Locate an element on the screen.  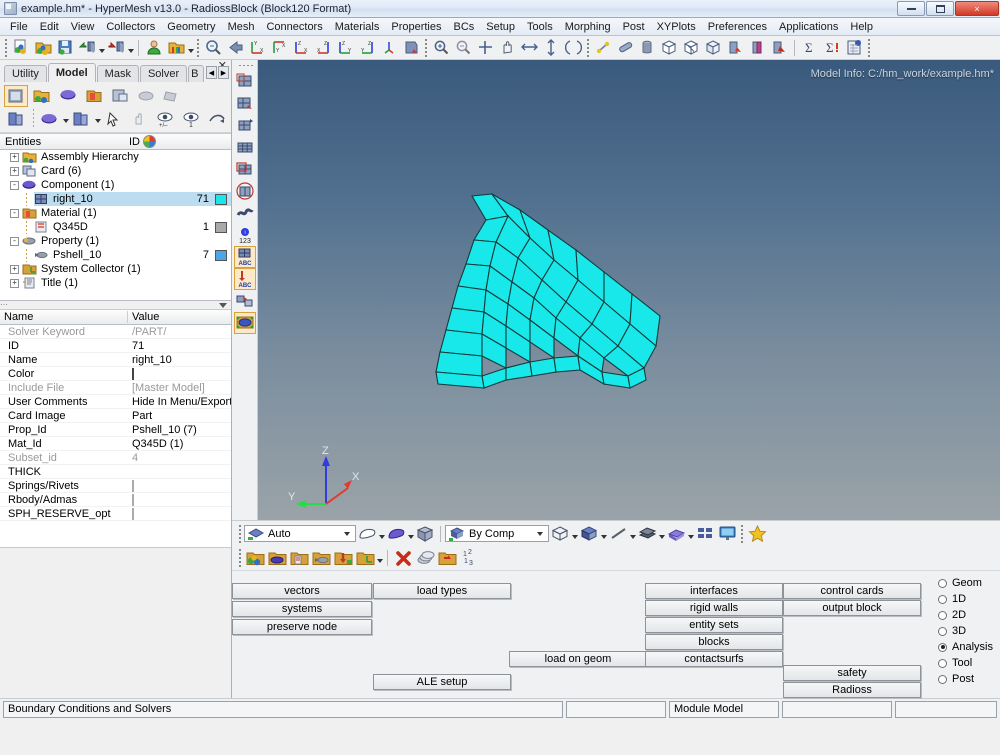
panel-button-interfaces: interfaces is located at coordinates (714, 591).